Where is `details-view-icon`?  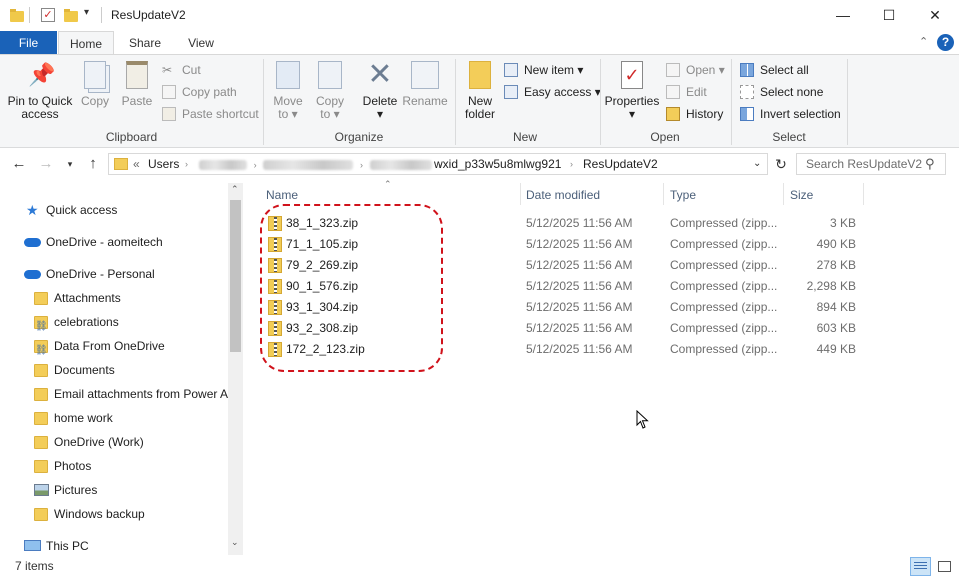
details-view-icon is located at coordinates (920, 566).